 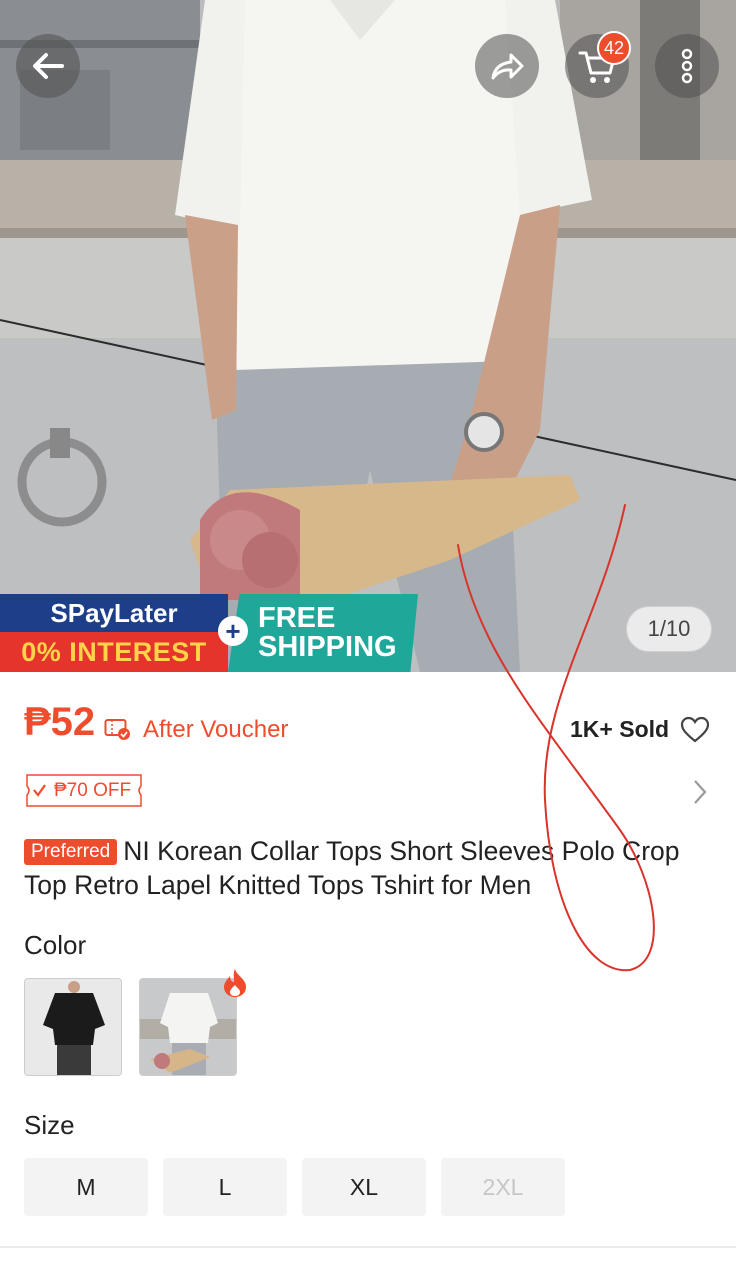 What do you see at coordinates (695, 730) in the screenshot?
I see `heart-icon` at bounding box center [695, 730].